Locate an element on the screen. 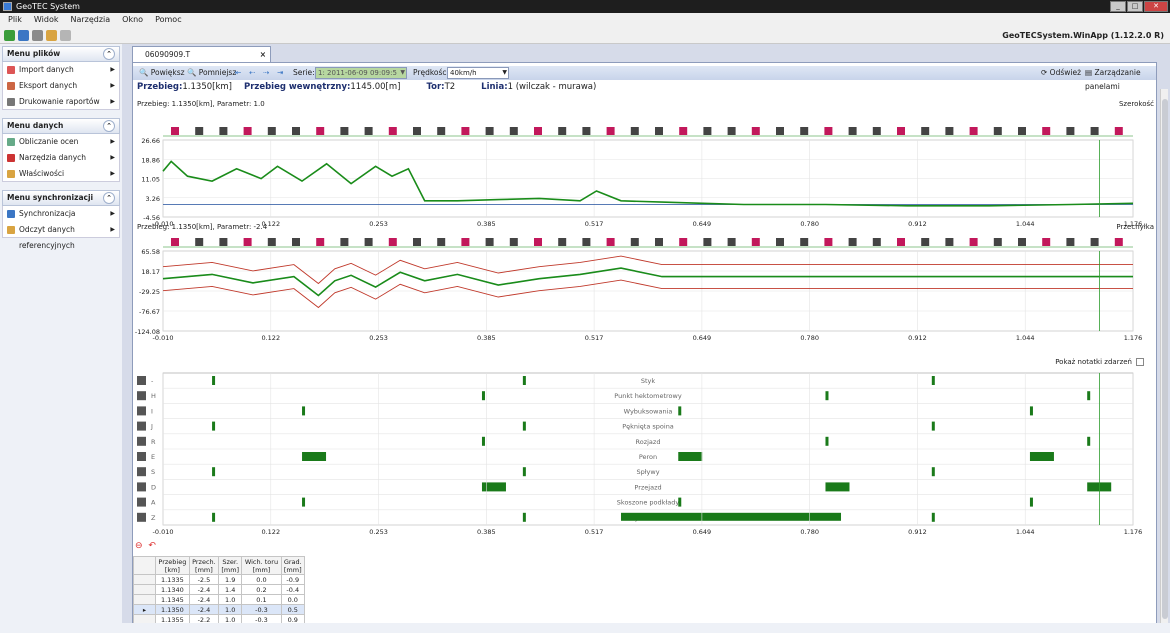 The image size is (1170, 633). menu-narzedzia: Narzędzia is located at coordinates (90, 20).